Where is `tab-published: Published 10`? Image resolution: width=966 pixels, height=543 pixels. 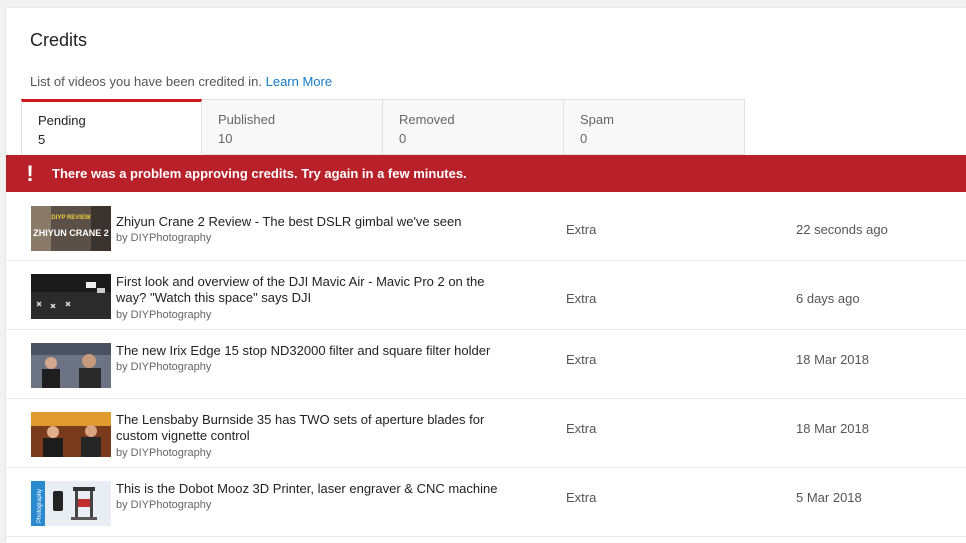 tab-published: Published 10 is located at coordinates (292, 127).